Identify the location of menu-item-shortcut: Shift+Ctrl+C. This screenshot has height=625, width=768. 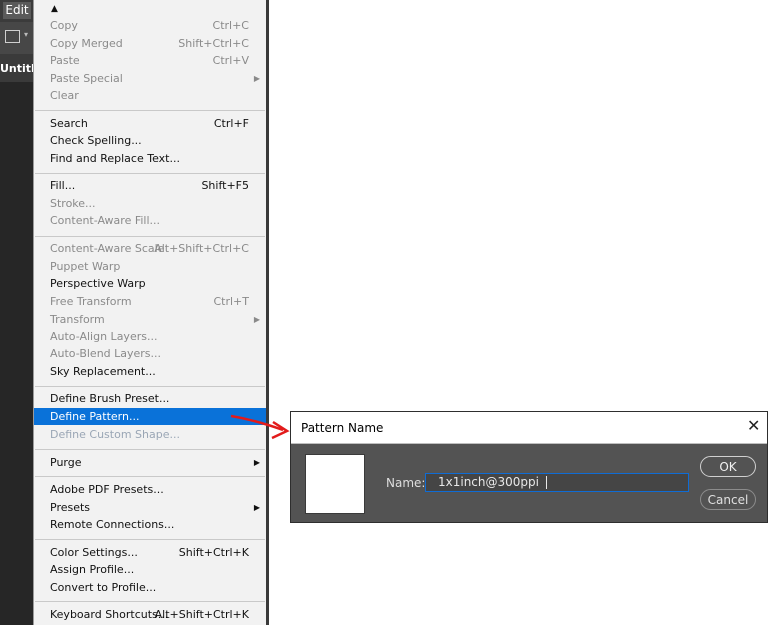
(213, 43).